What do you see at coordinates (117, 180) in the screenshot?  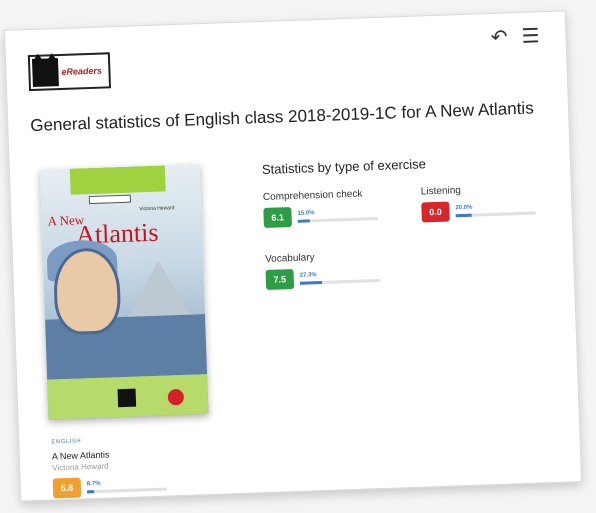 I see `cover-band` at bounding box center [117, 180].